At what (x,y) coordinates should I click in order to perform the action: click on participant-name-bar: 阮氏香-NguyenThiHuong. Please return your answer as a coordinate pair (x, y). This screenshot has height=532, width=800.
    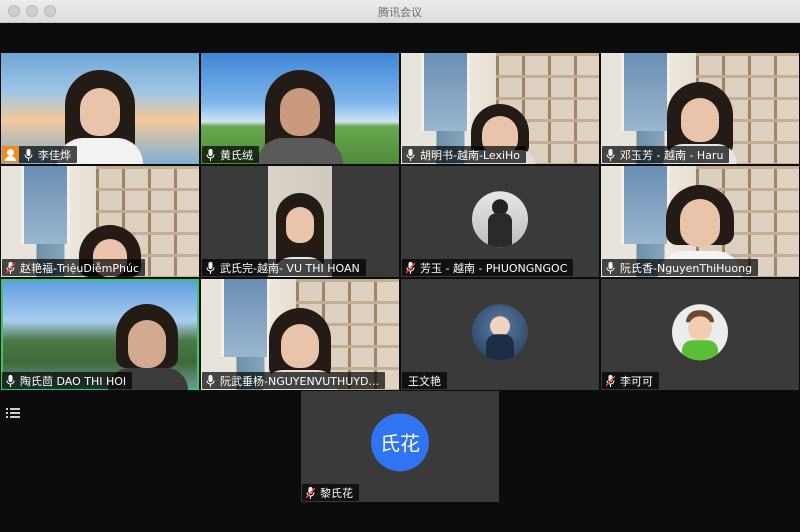
    Looking at the image, I should click on (680, 267).